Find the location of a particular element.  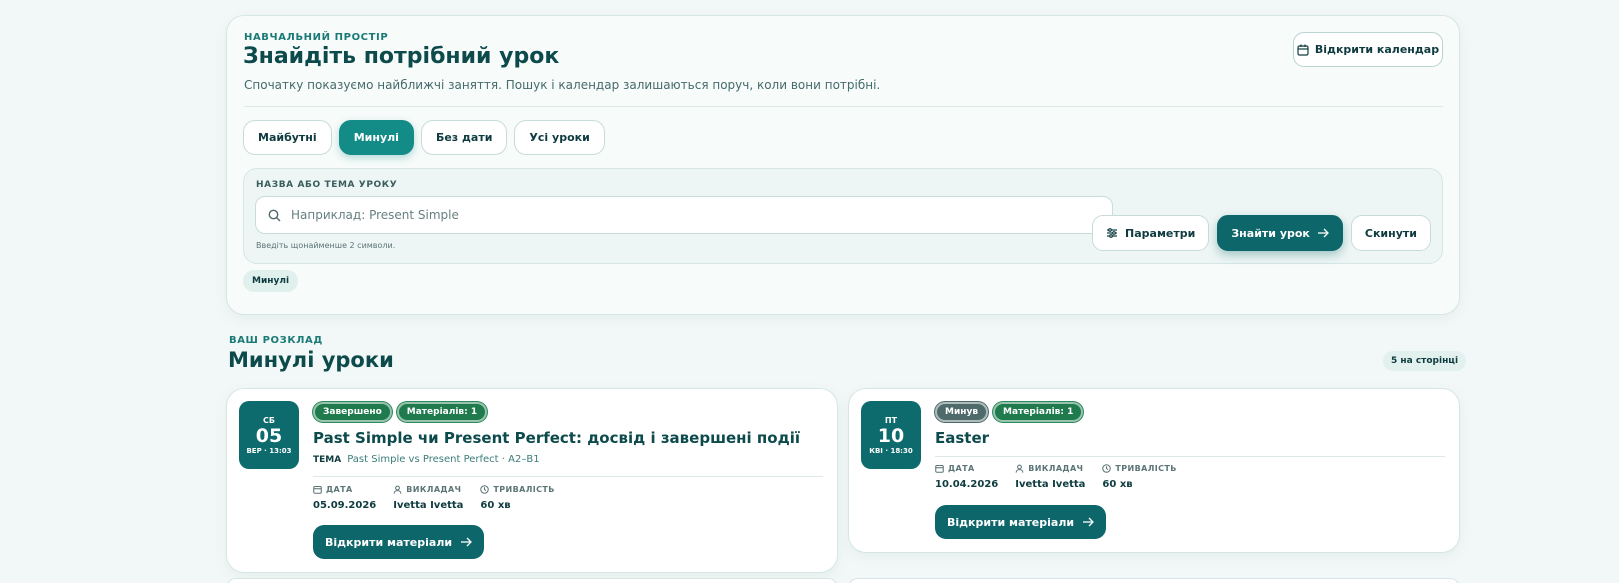

date-tile-day: 05 is located at coordinates (269, 435).